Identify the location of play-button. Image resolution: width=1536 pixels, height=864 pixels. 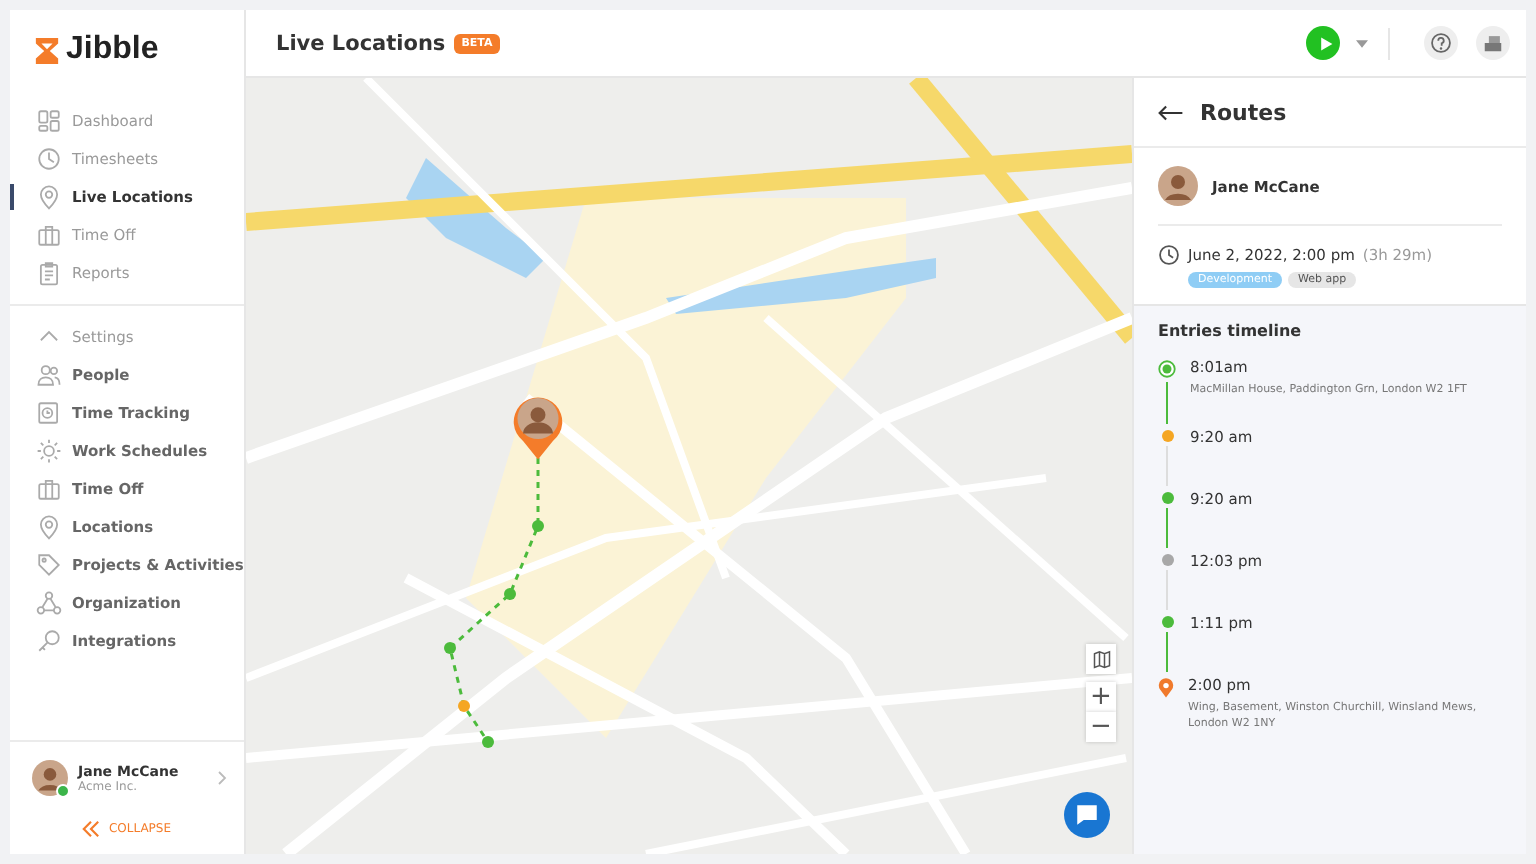
(1323, 43).